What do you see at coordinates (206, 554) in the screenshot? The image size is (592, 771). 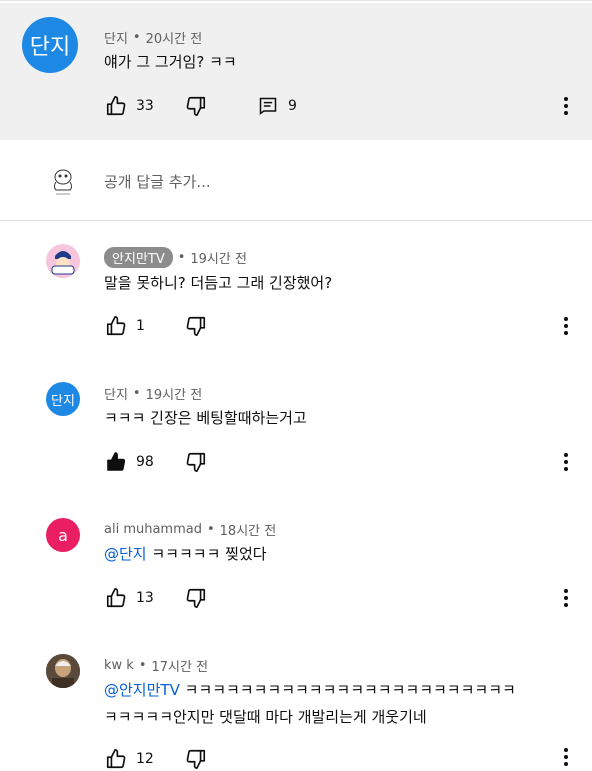 I see `comment-body: ㅋㅋㅋㅋㅋ 찢었다` at bounding box center [206, 554].